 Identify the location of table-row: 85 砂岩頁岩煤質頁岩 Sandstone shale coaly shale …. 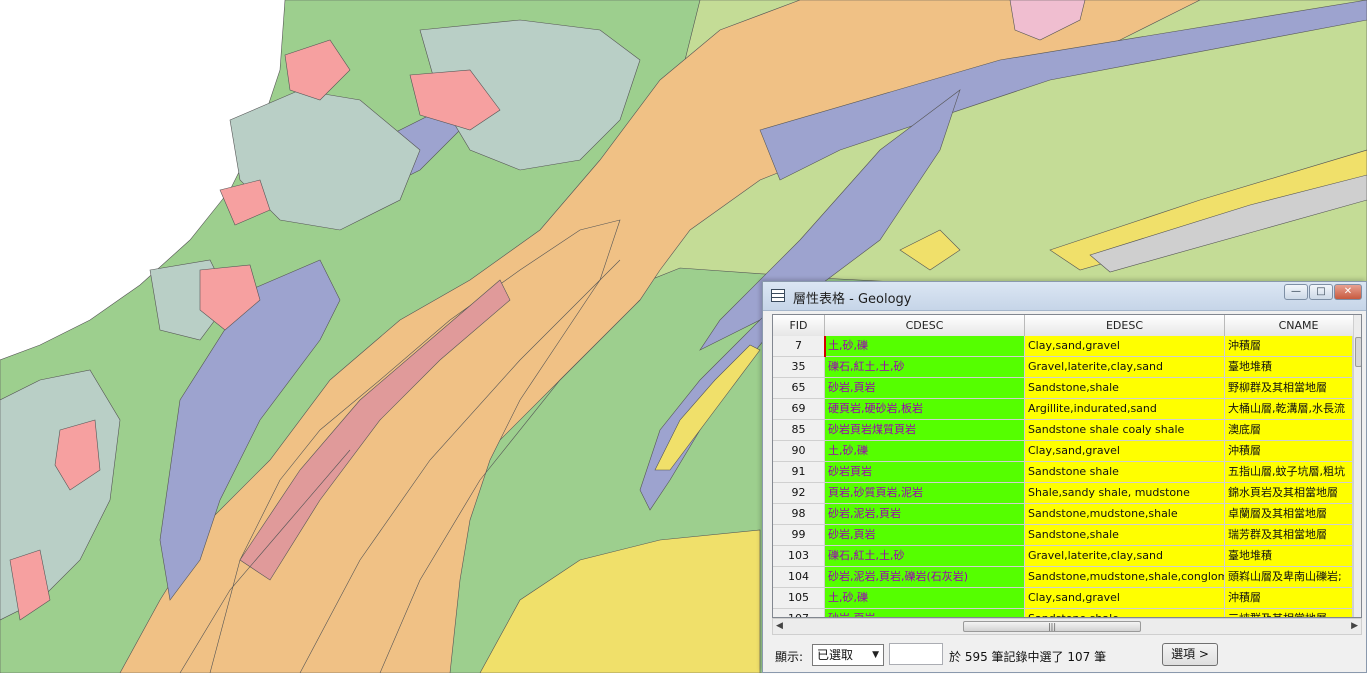
(1067, 430).